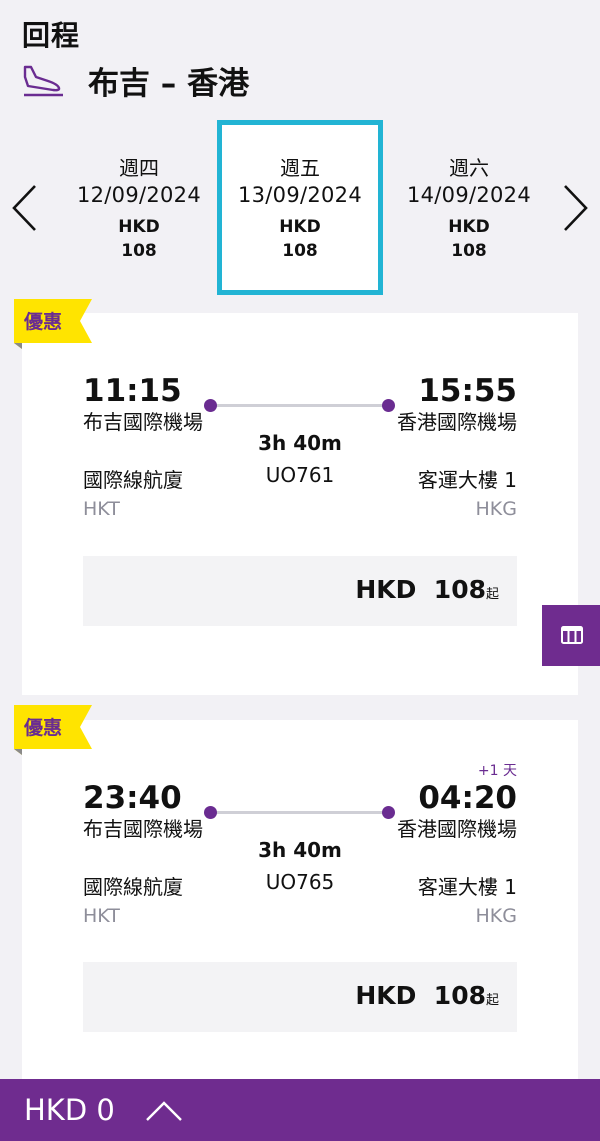  What do you see at coordinates (51, 35) in the screenshot?
I see `trip-direction-label: 回程` at bounding box center [51, 35].